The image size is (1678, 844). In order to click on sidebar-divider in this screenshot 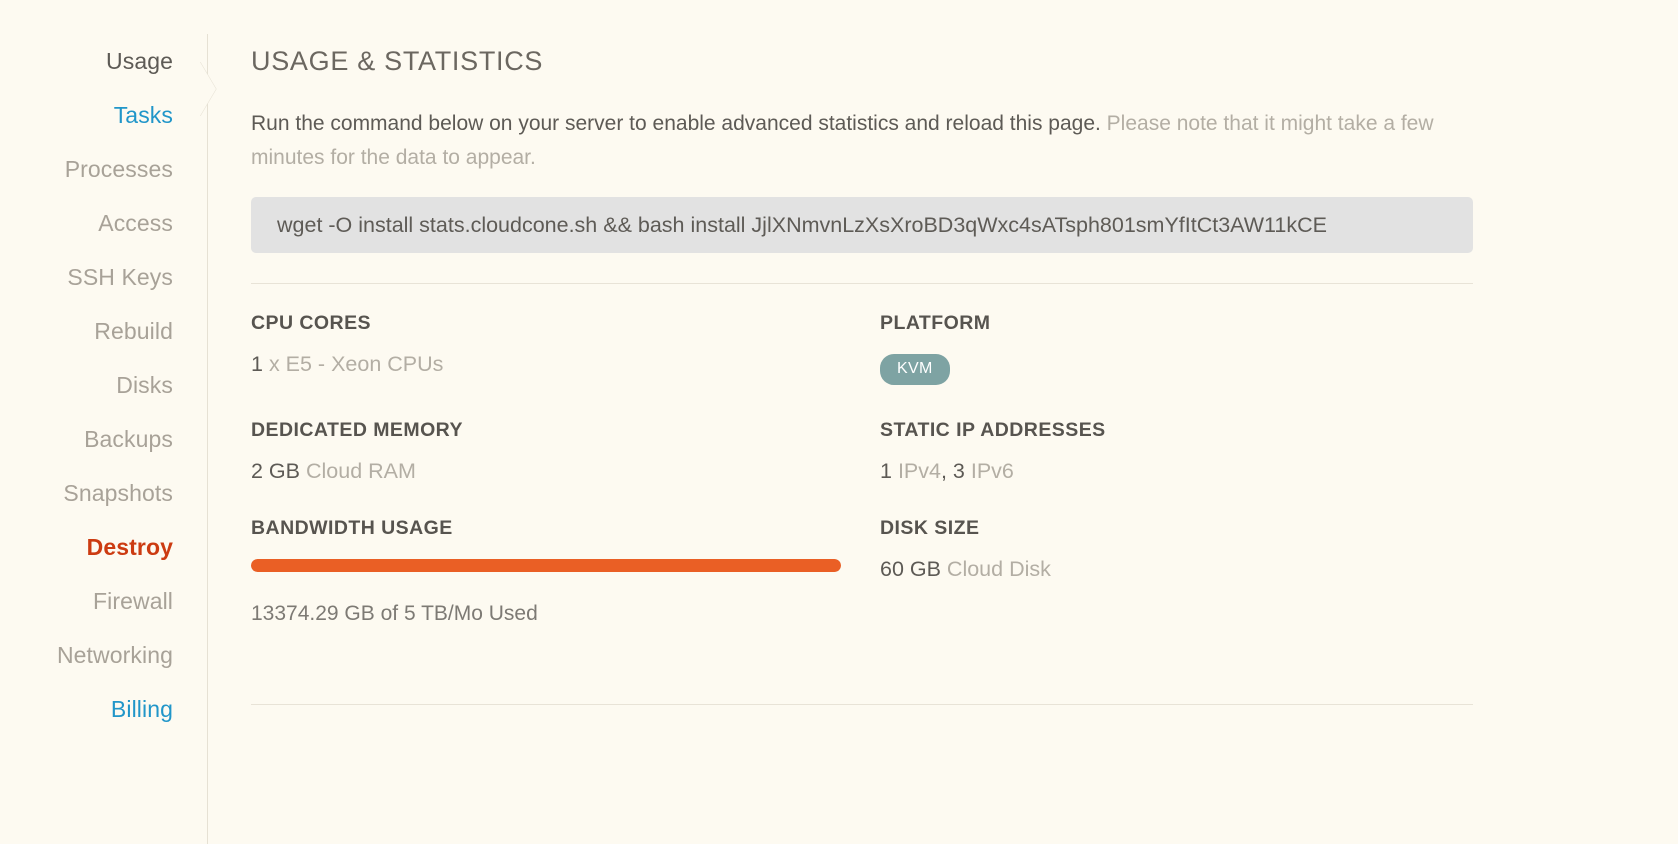, I will do `click(207, 439)`.